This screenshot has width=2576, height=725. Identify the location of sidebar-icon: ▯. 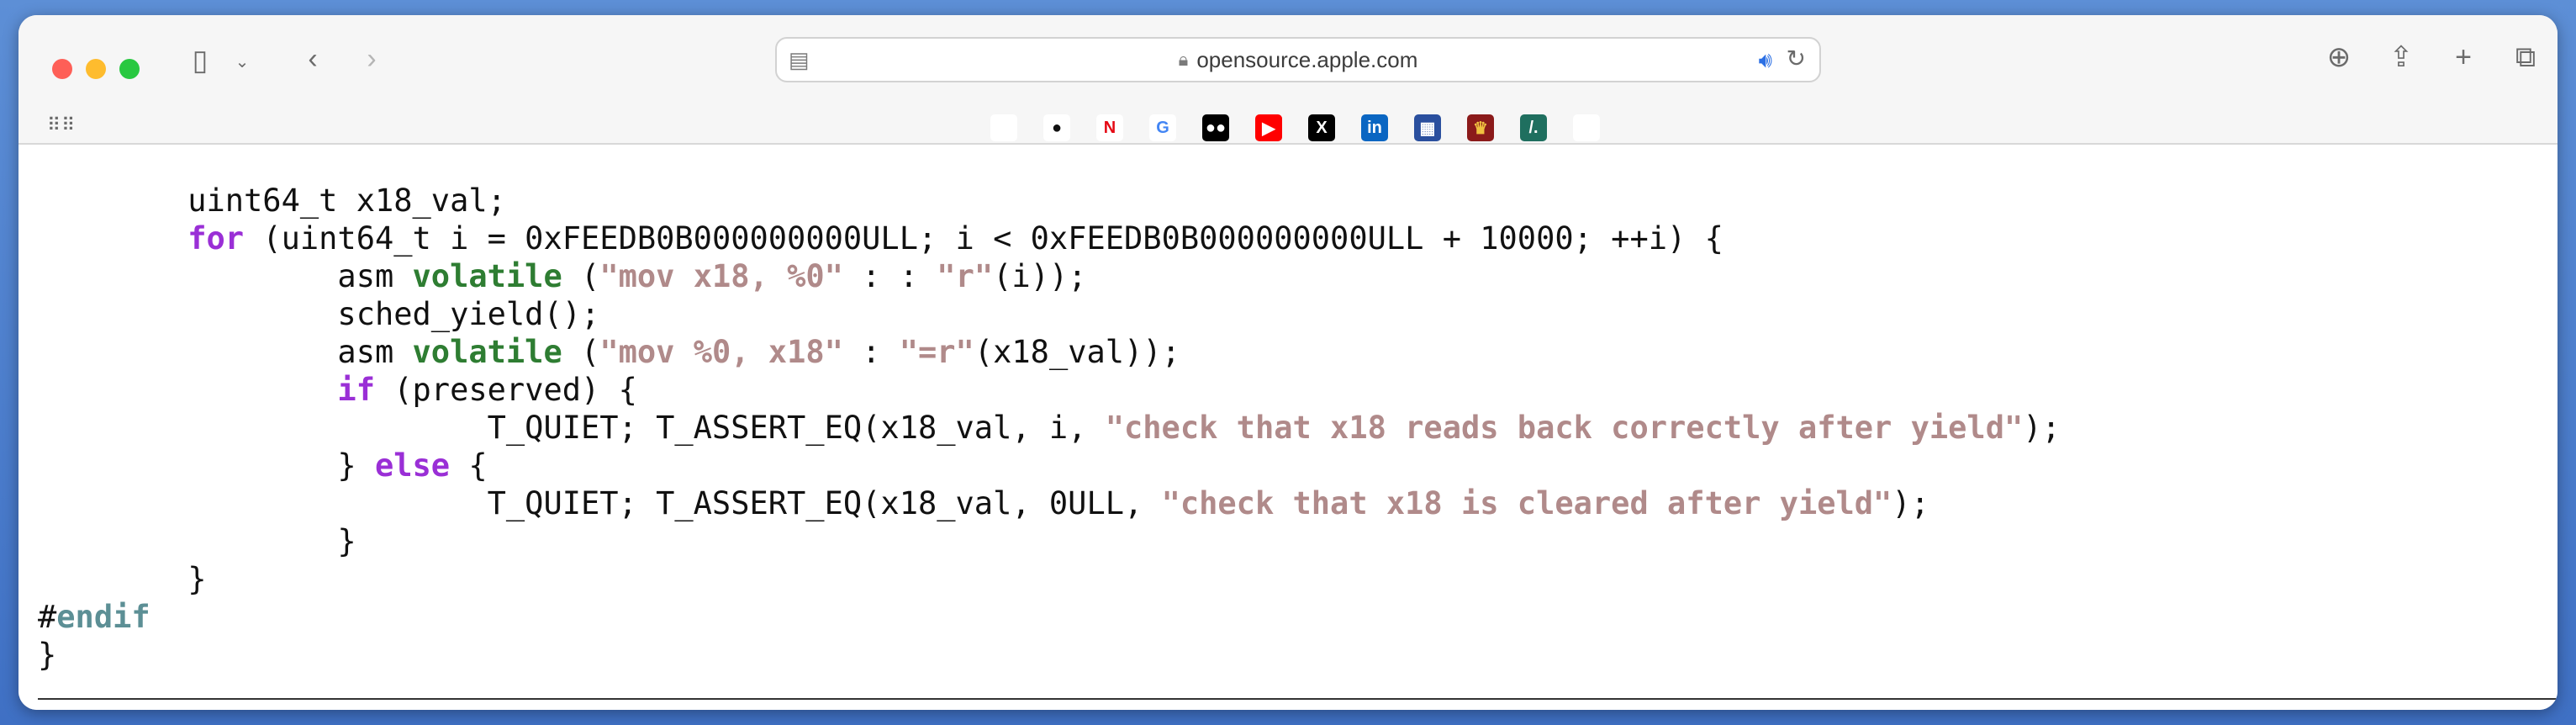
(201, 60).